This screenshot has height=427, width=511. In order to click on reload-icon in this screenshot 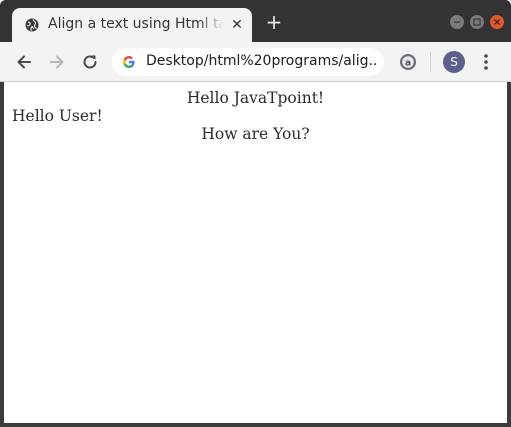, I will do `click(90, 62)`.